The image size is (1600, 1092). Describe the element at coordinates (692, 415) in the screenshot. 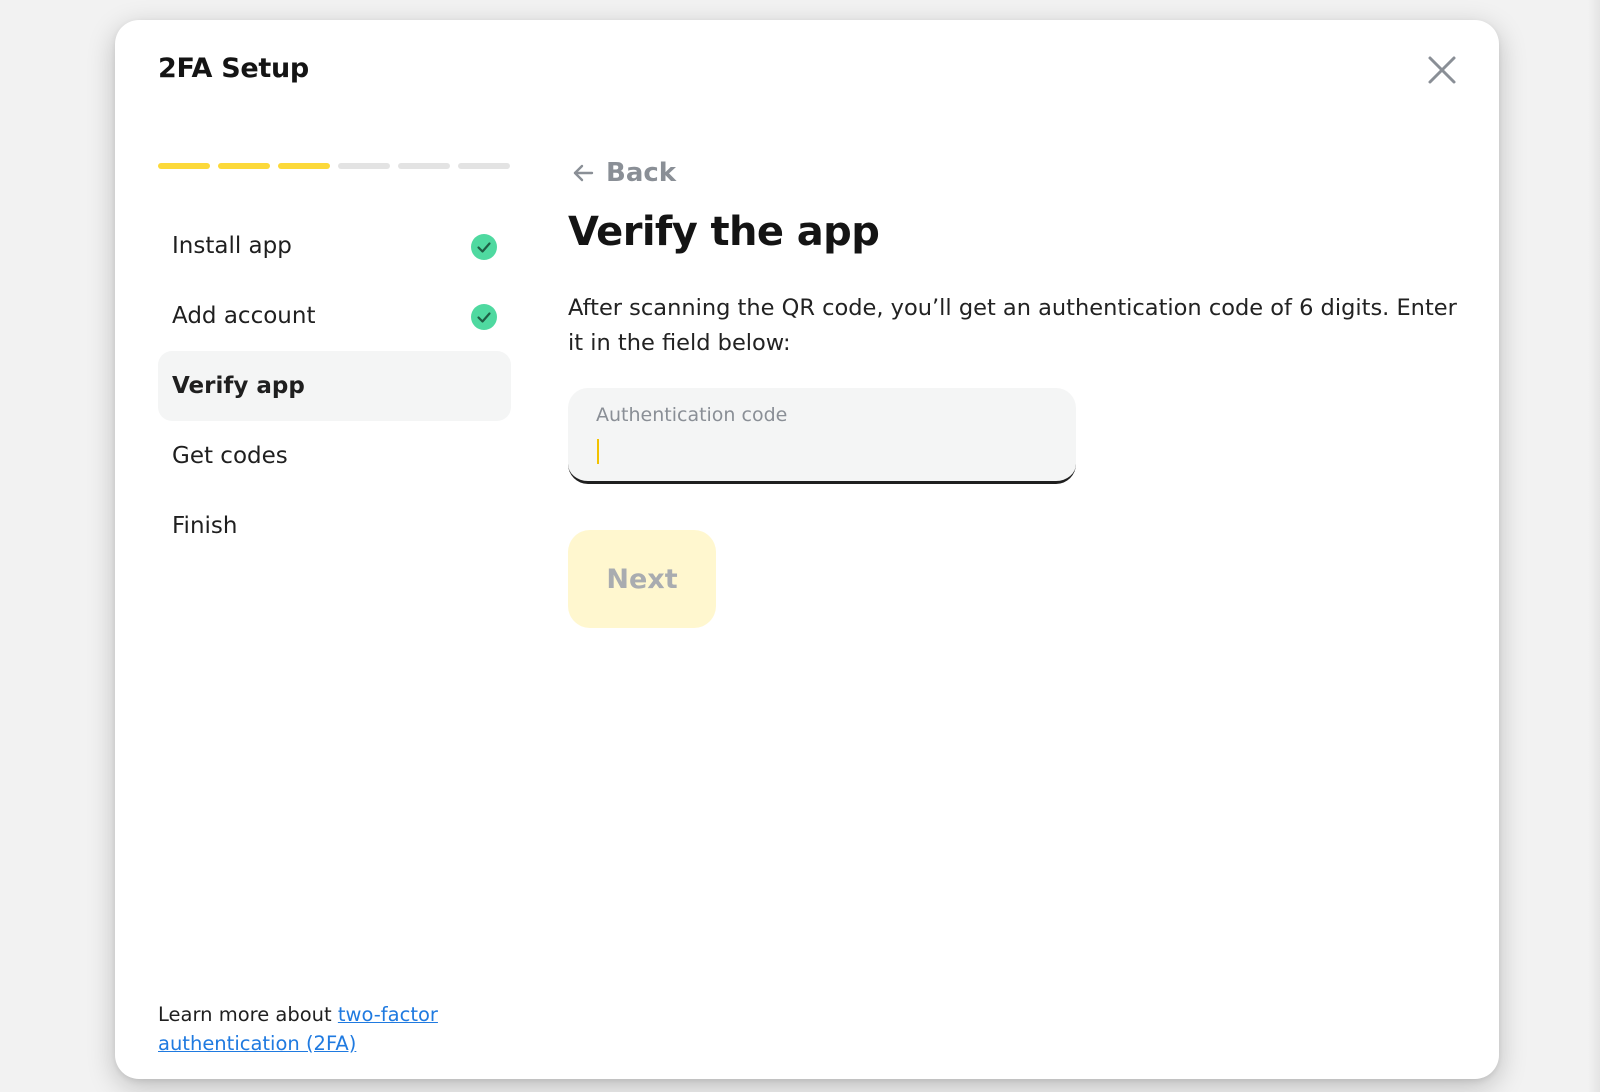

I see `authentication-code-label: Authentication code` at that location.